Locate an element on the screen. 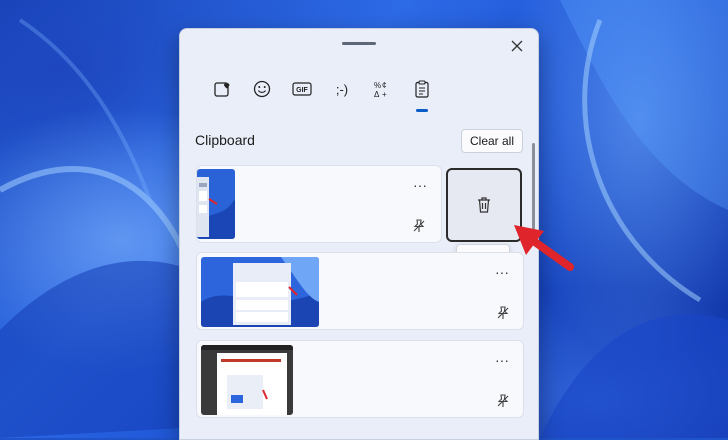  tab-gif: GIF is located at coordinates (302, 89).